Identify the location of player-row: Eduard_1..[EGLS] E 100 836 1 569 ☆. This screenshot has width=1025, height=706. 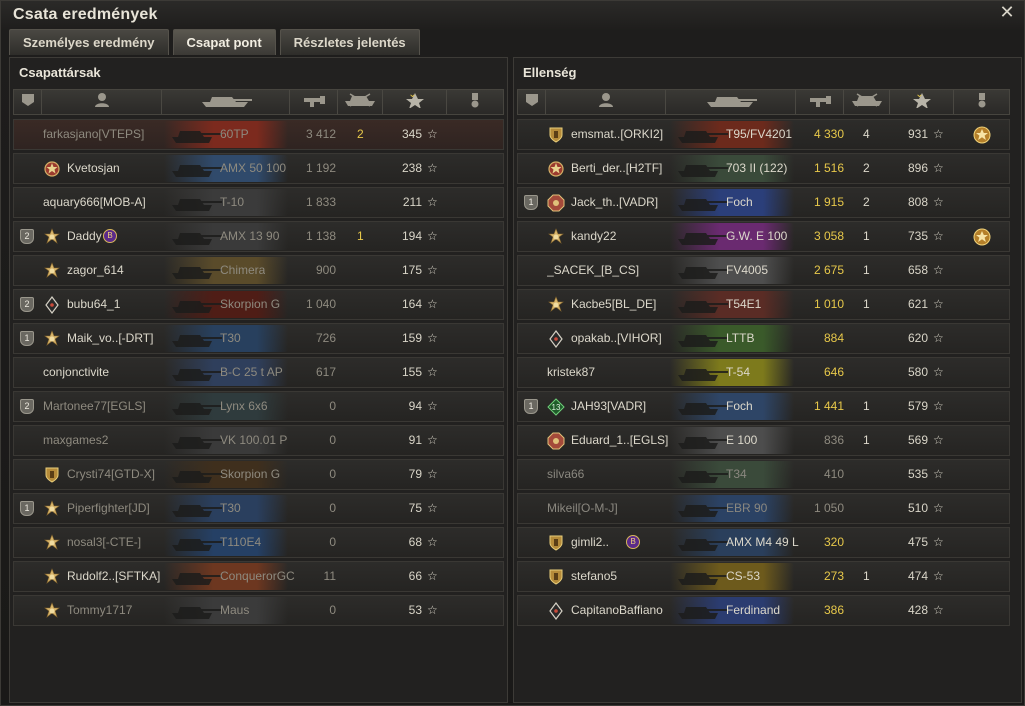
(763, 440).